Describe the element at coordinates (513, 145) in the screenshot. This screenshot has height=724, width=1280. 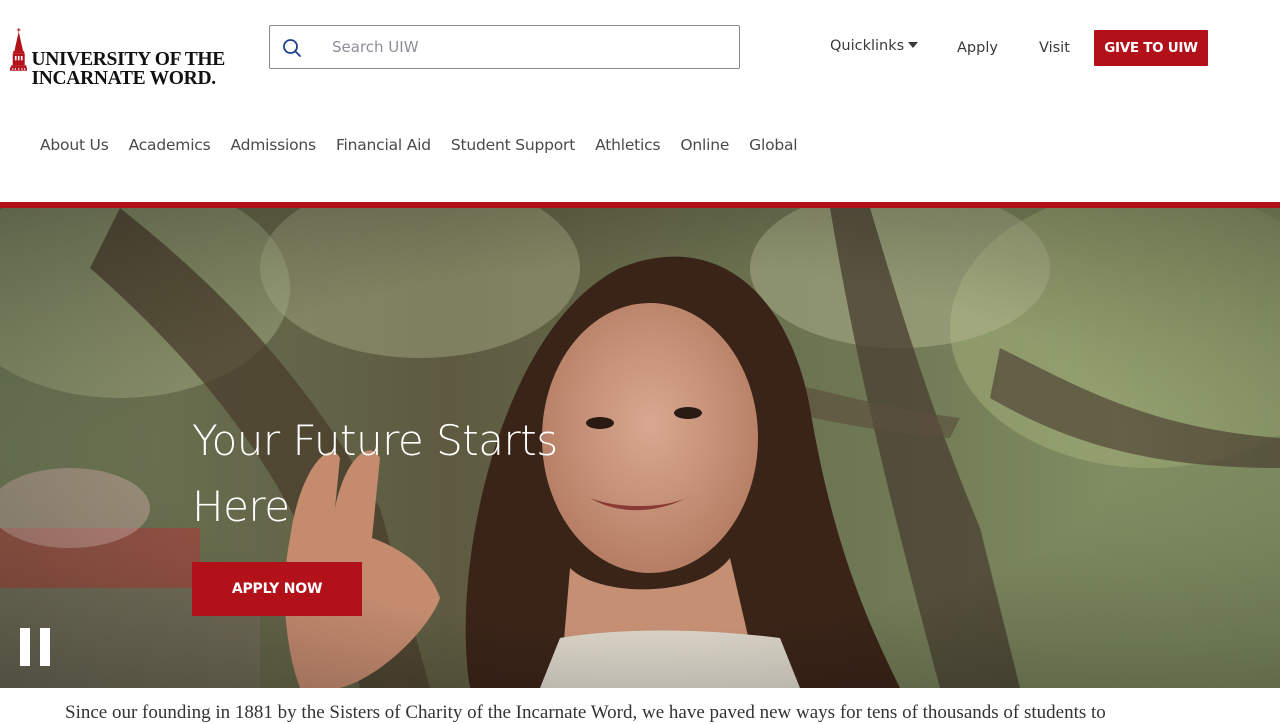
I see `nav-student-support: Student Support` at that location.